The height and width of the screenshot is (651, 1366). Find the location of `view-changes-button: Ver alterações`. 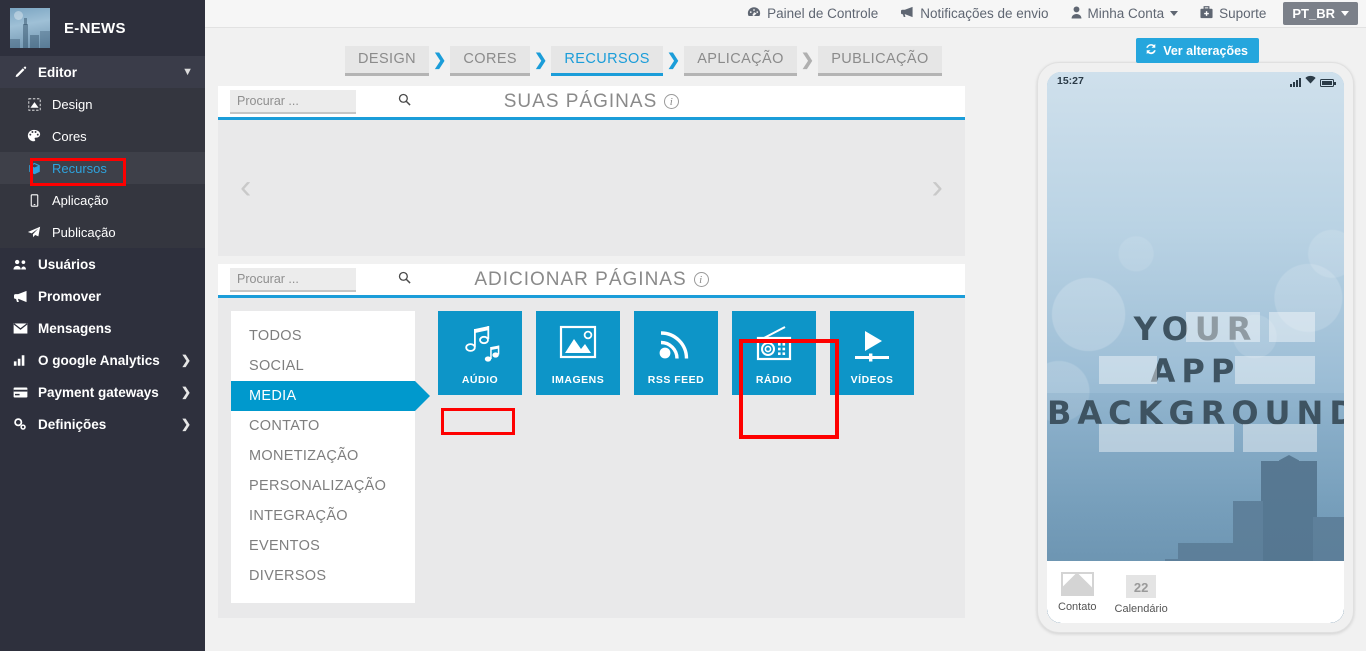

view-changes-button: Ver alterações is located at coordinates (1197, 50).